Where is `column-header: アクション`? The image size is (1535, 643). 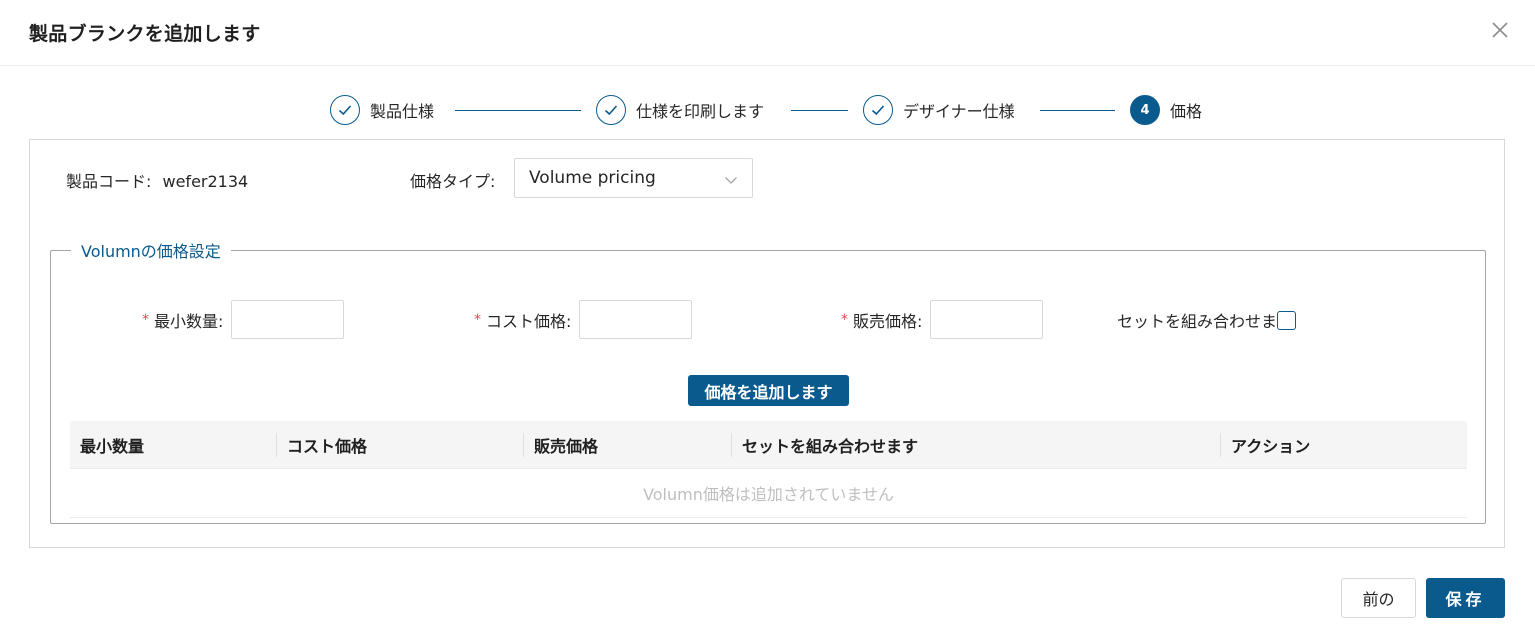
column-header: アクション is located at coordinates (1271, 446).